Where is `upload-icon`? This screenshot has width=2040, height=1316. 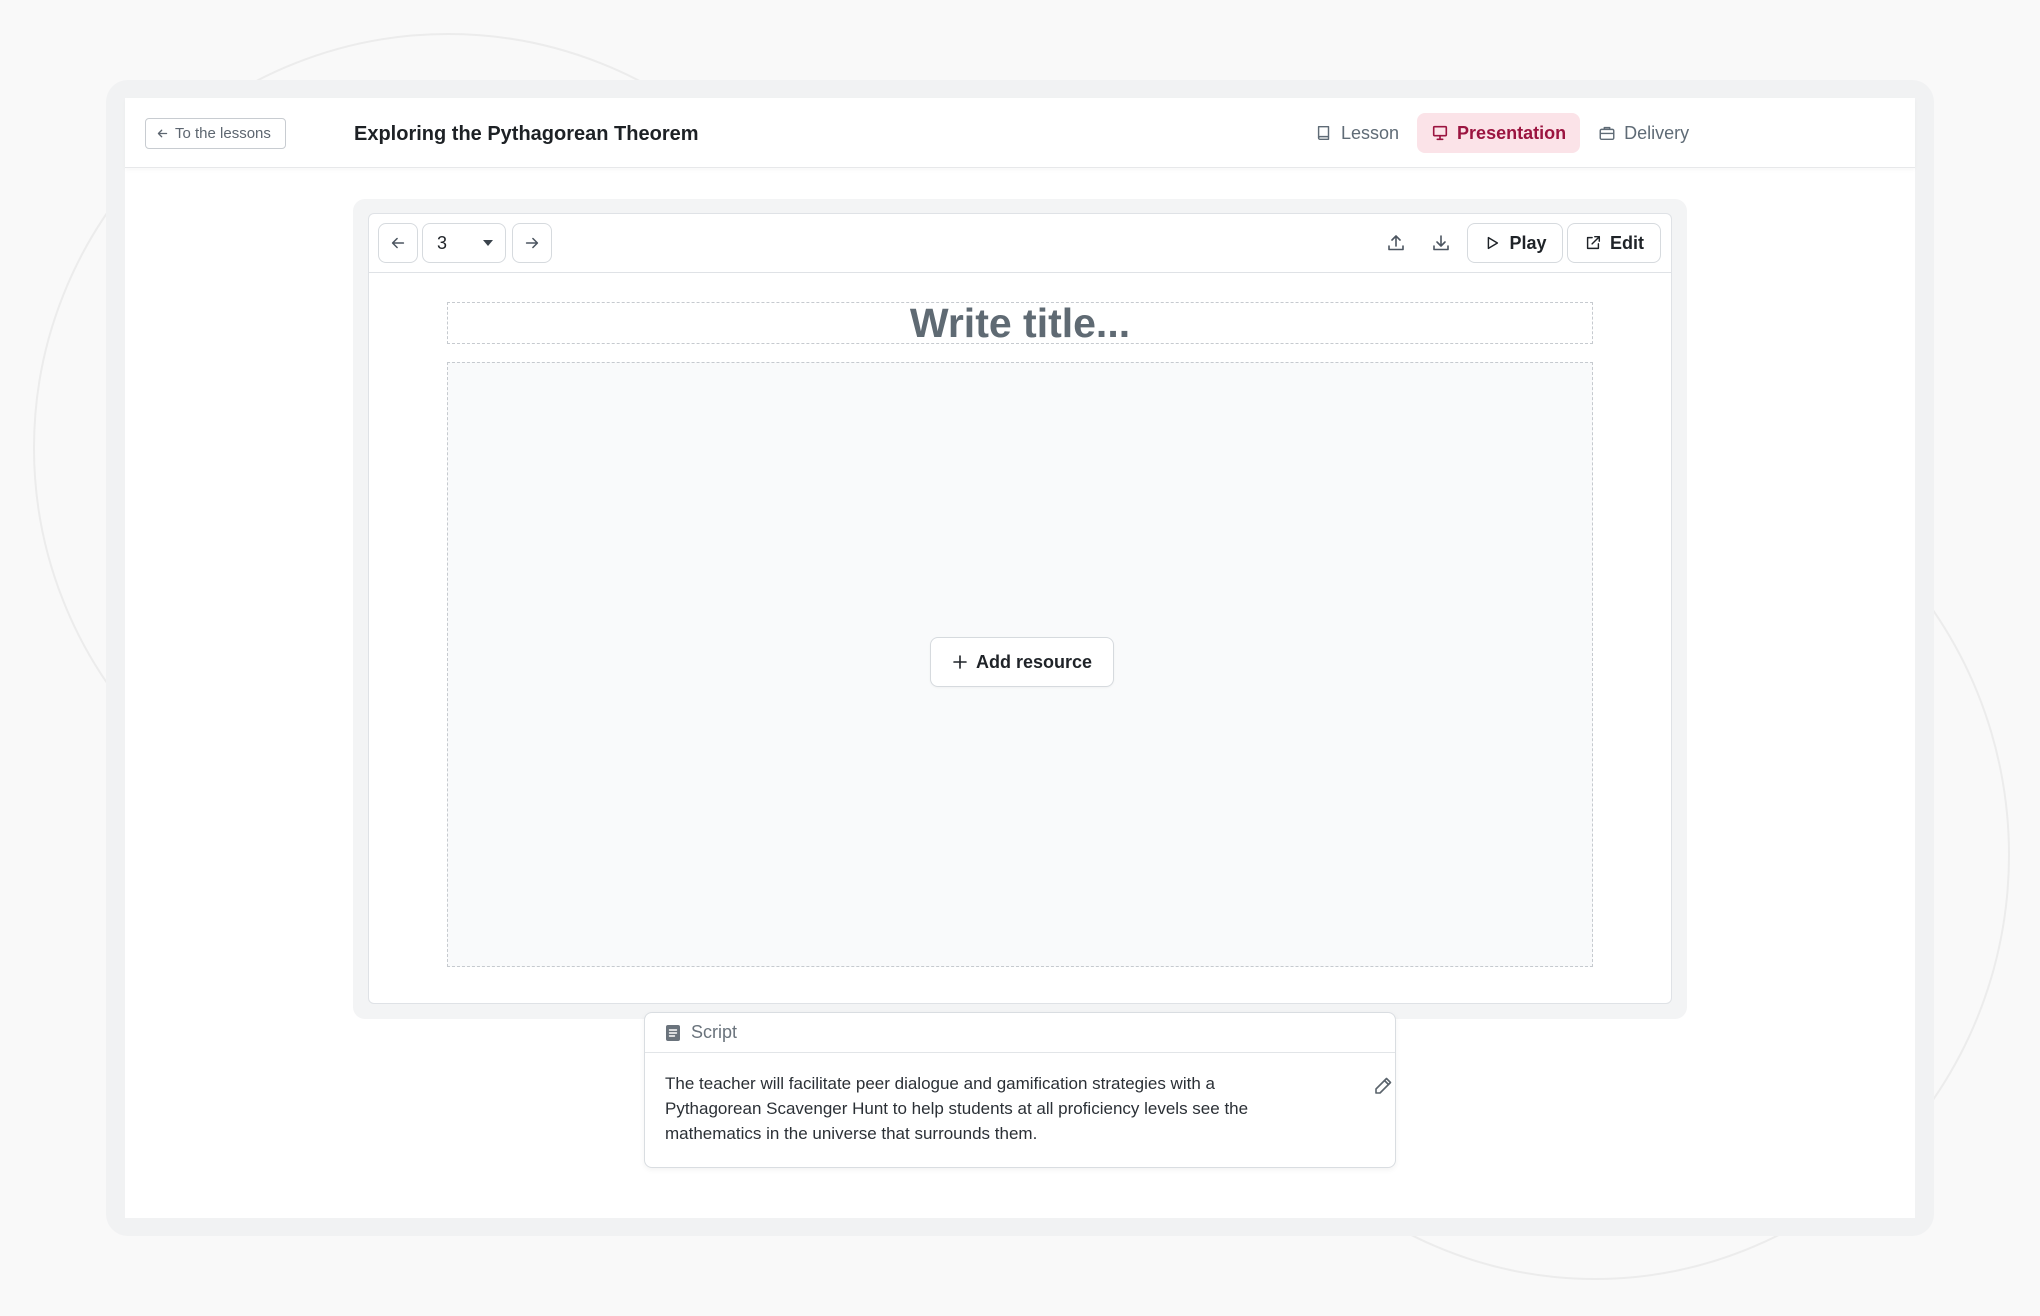
upload-icon is located at coordinates (1396, 243).